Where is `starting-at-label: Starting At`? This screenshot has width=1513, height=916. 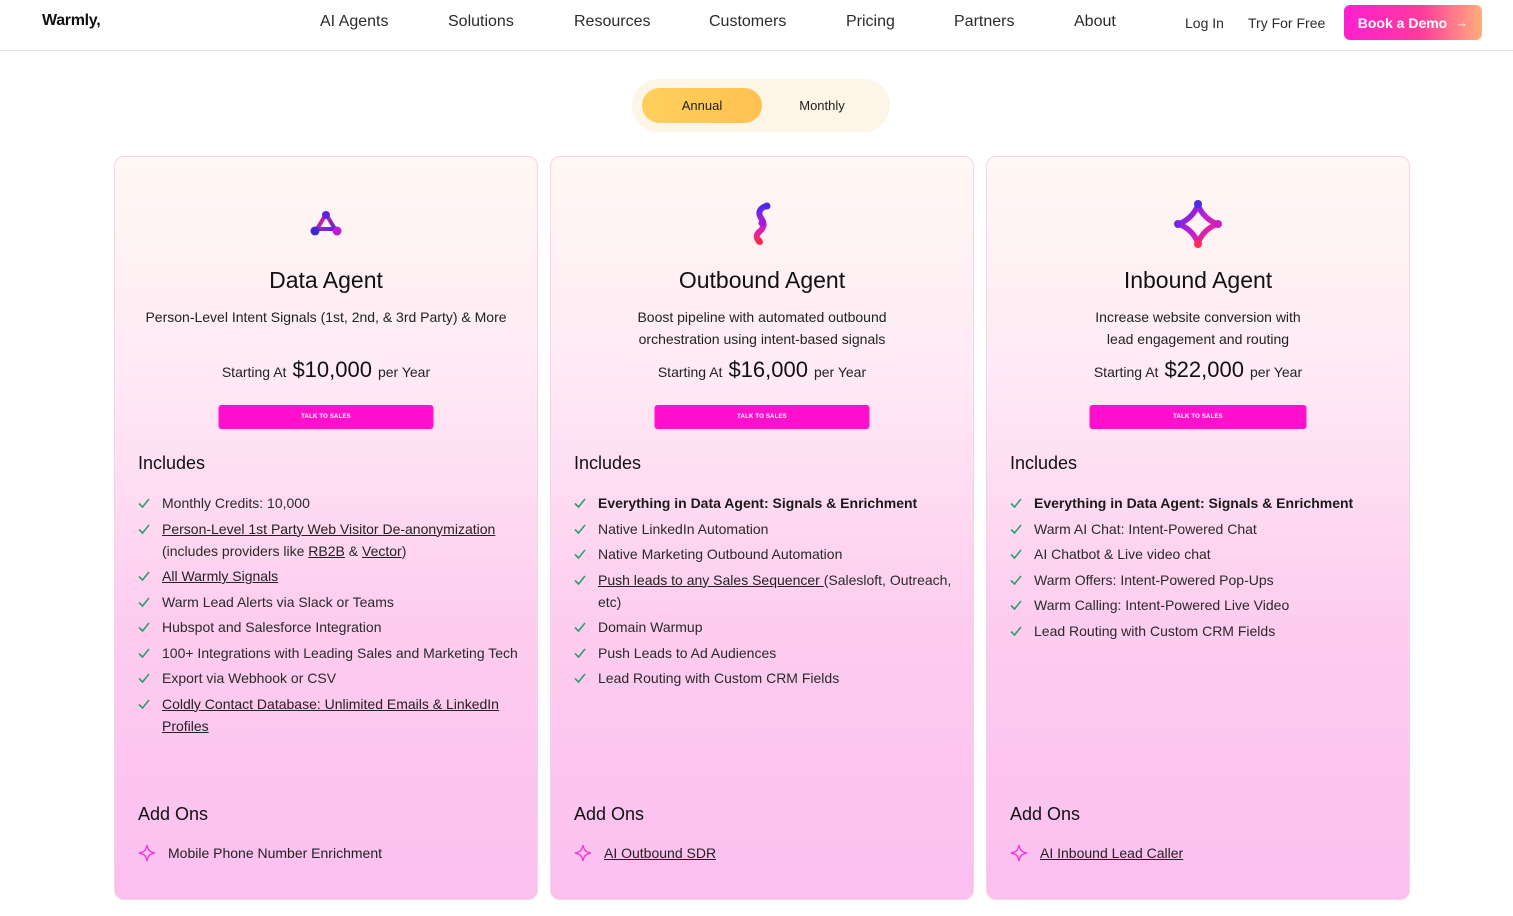 starting-at-label: Starting At is located at coordinates (254, 372).